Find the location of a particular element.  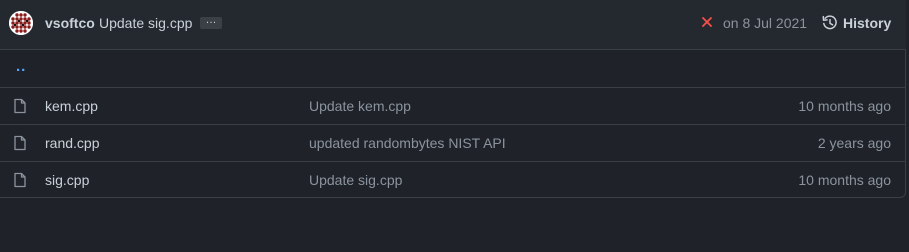

avatar-image is located at coordinates (21, 23).